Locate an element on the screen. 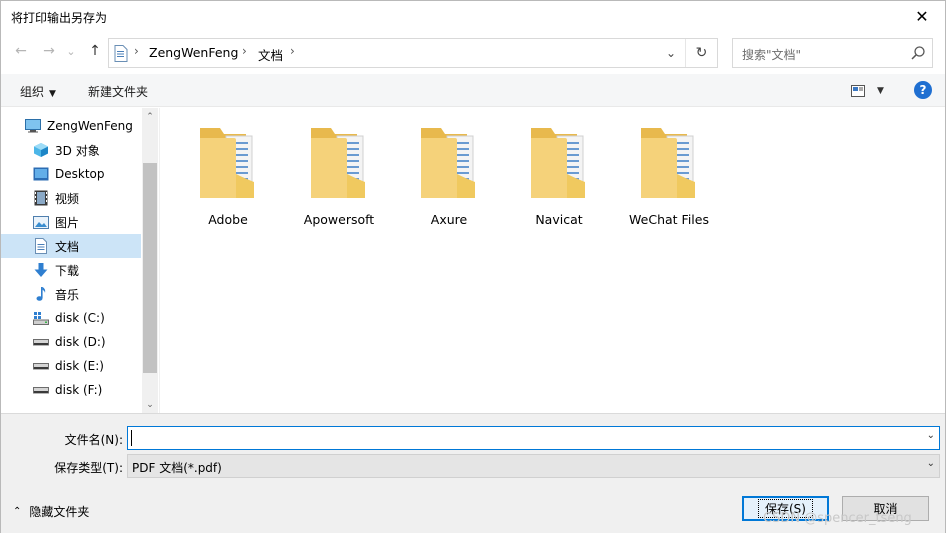 This screenshot has width=946, height=533. sidebar-item-disk-e: disk (E:) is located at coordinates (71, 366).